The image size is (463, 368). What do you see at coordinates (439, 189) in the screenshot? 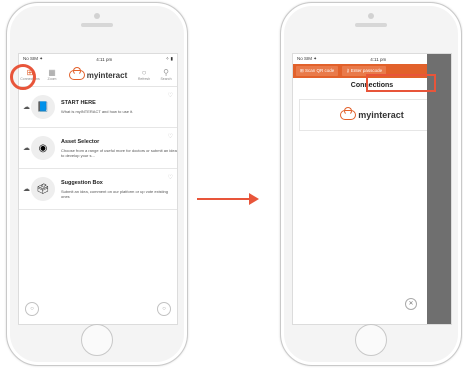
I see `side-drawer-overlay` at bounding box center [439, 189].